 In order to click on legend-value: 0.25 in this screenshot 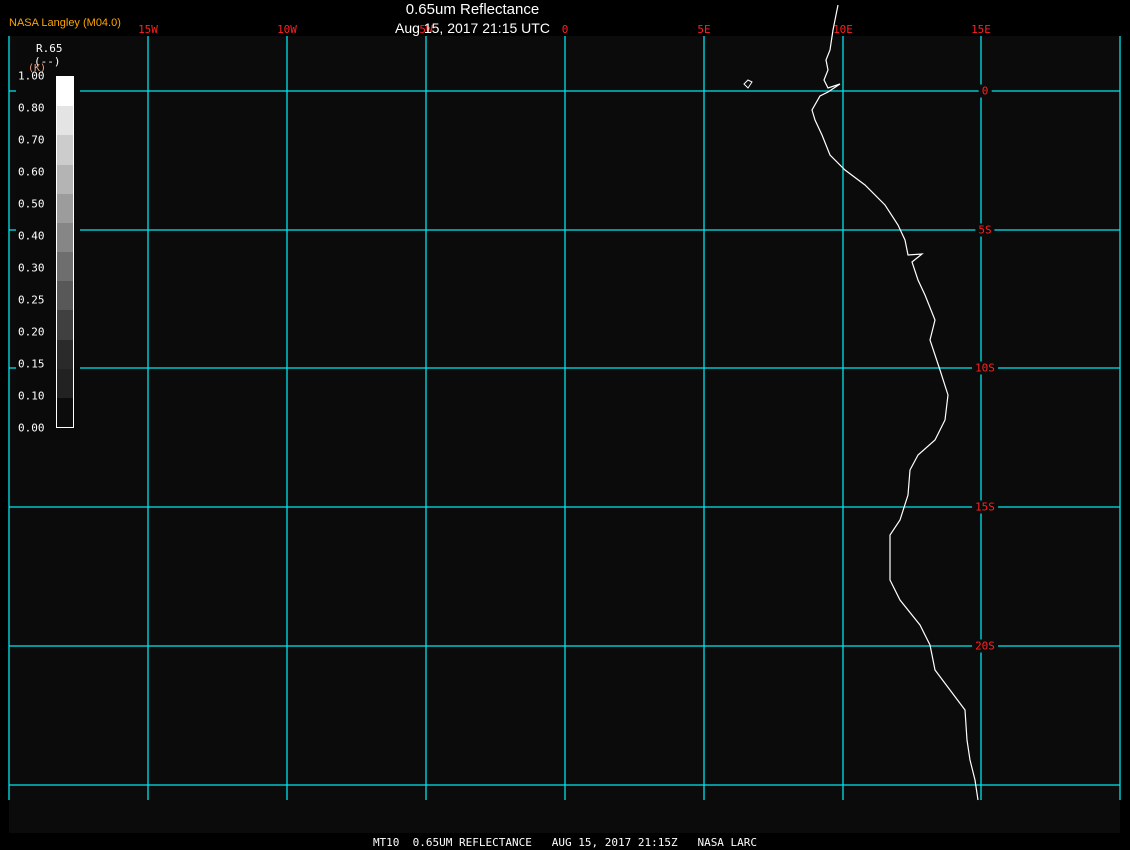, I will do `click(31, 300)`.